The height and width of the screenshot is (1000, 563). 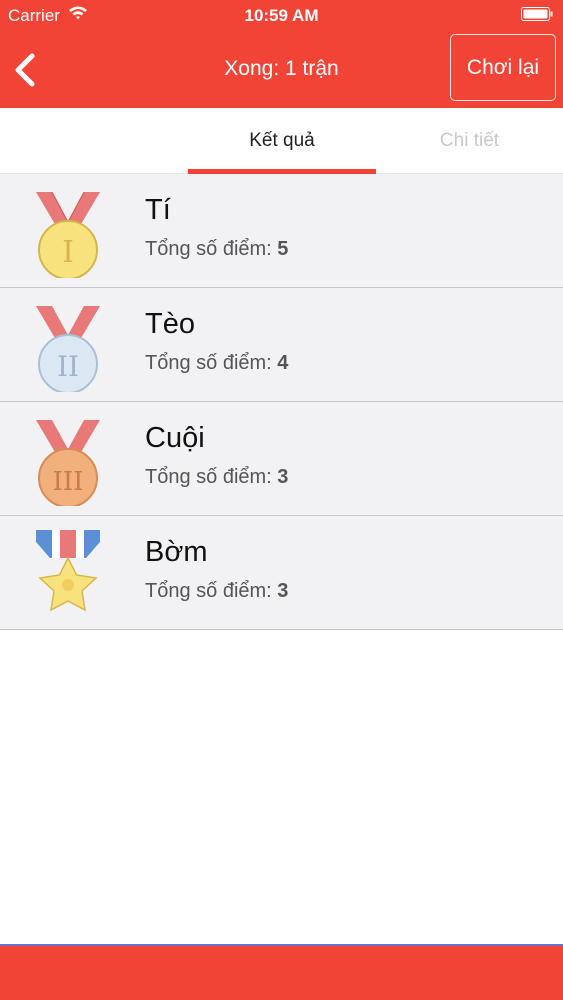 What do you see at coordinates (281, 345) in the screenshot?
I see `list-item: II Tèo Tổng số điểm: 4` at bounding box center [281, 345].